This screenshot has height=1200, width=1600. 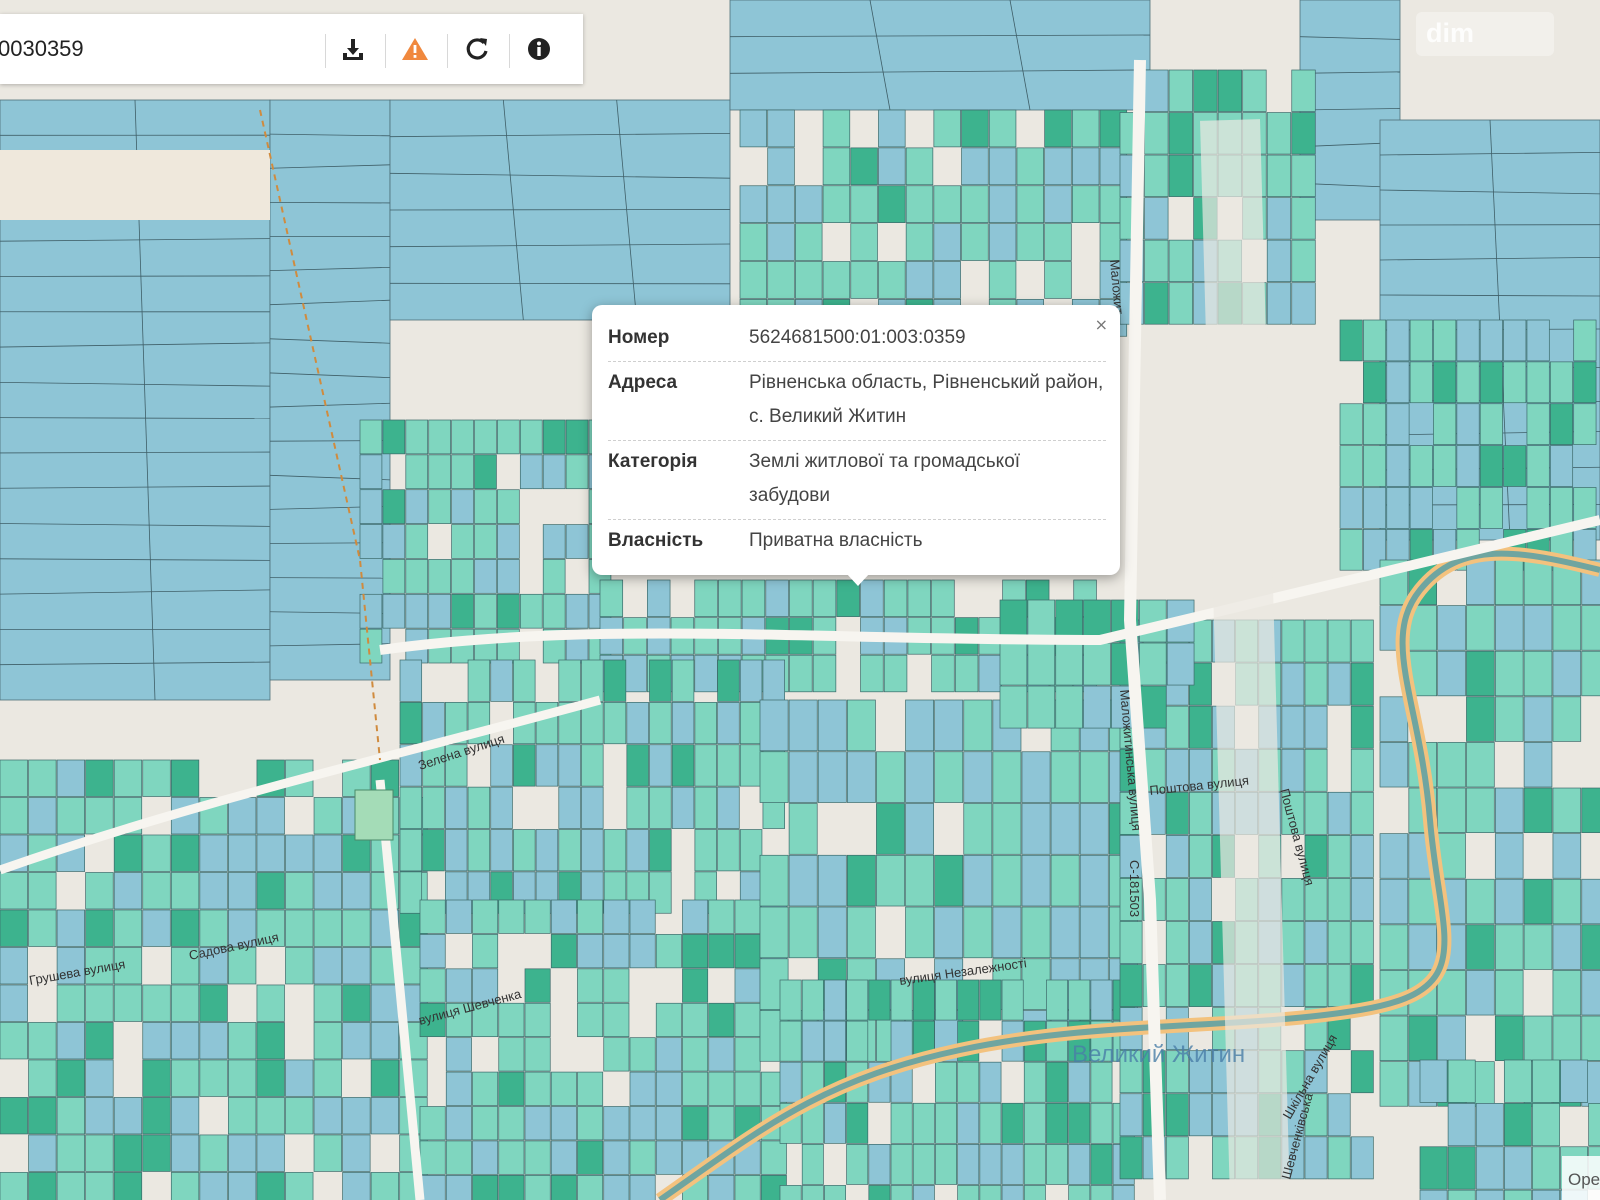 I want to click on street-label: С-181503, so click(x=1134, y=888).